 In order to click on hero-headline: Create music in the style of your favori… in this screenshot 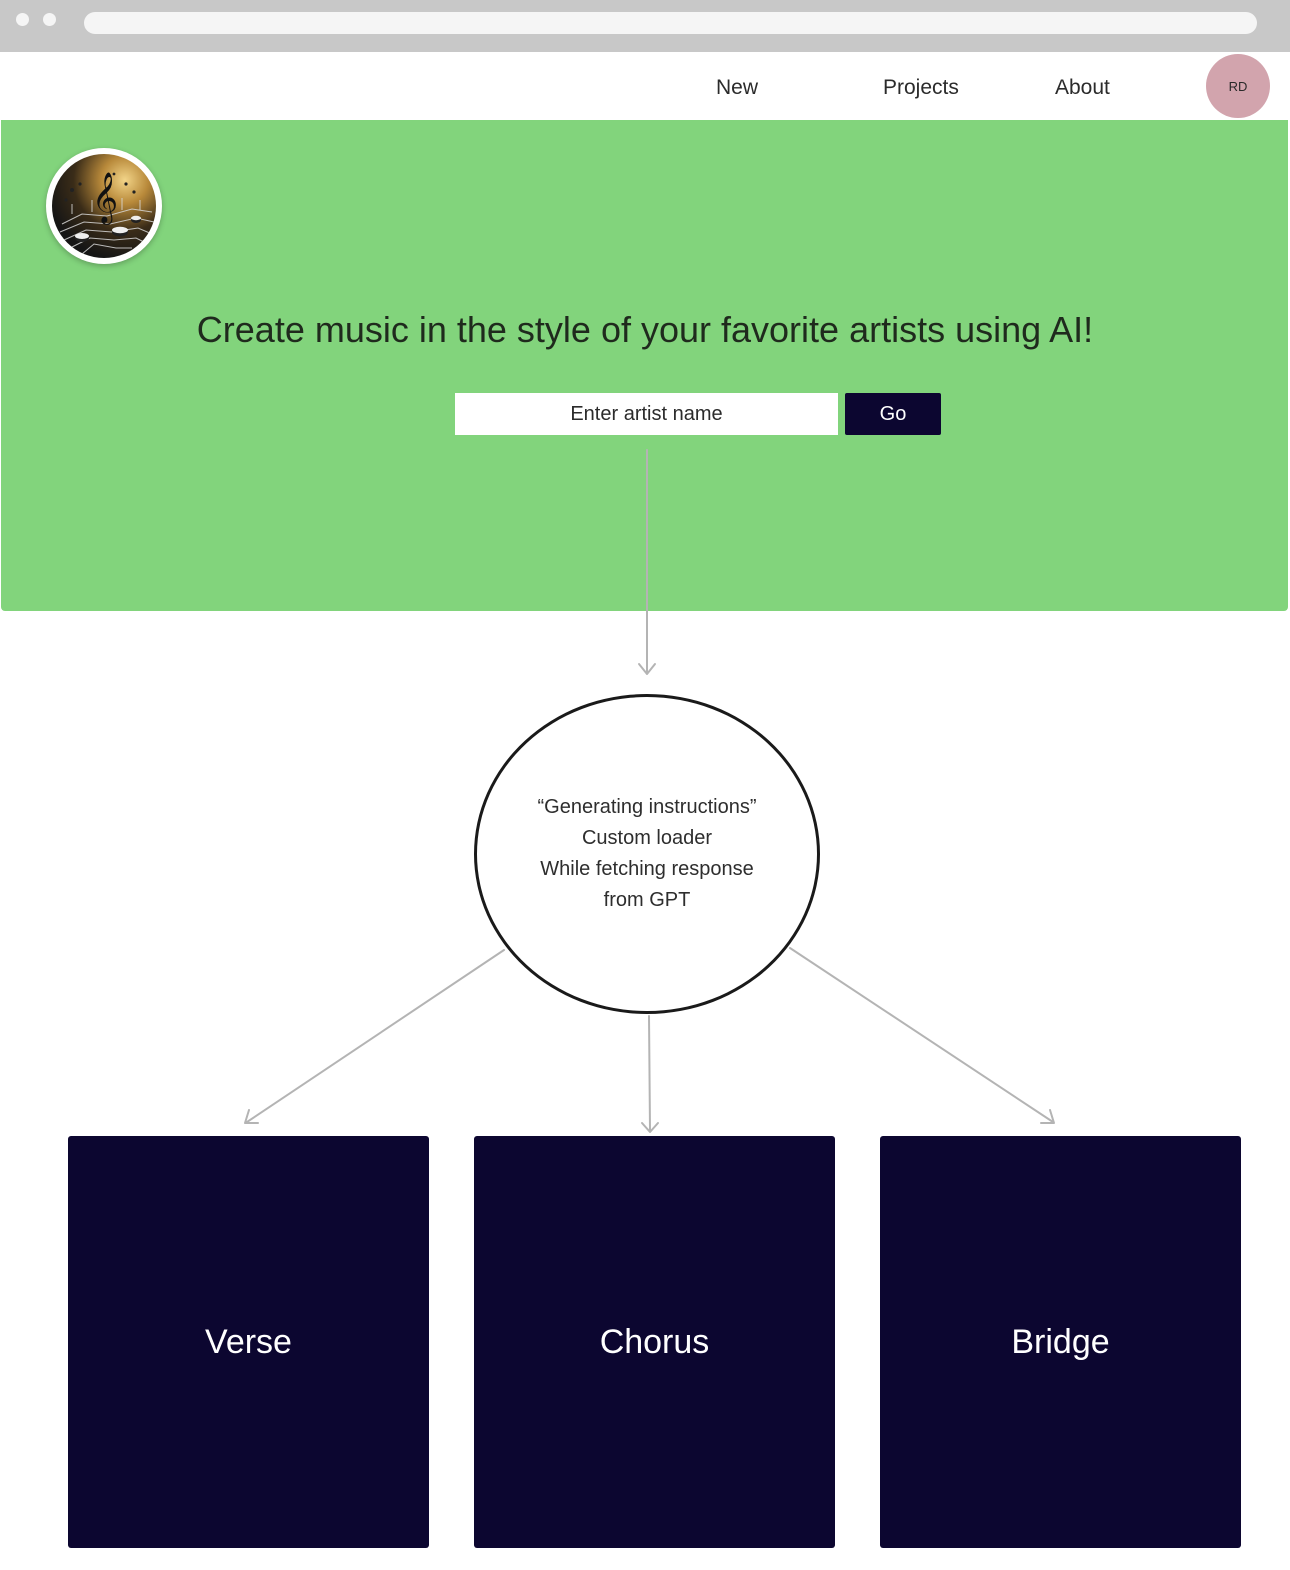, I will do `click(645, 329)`.